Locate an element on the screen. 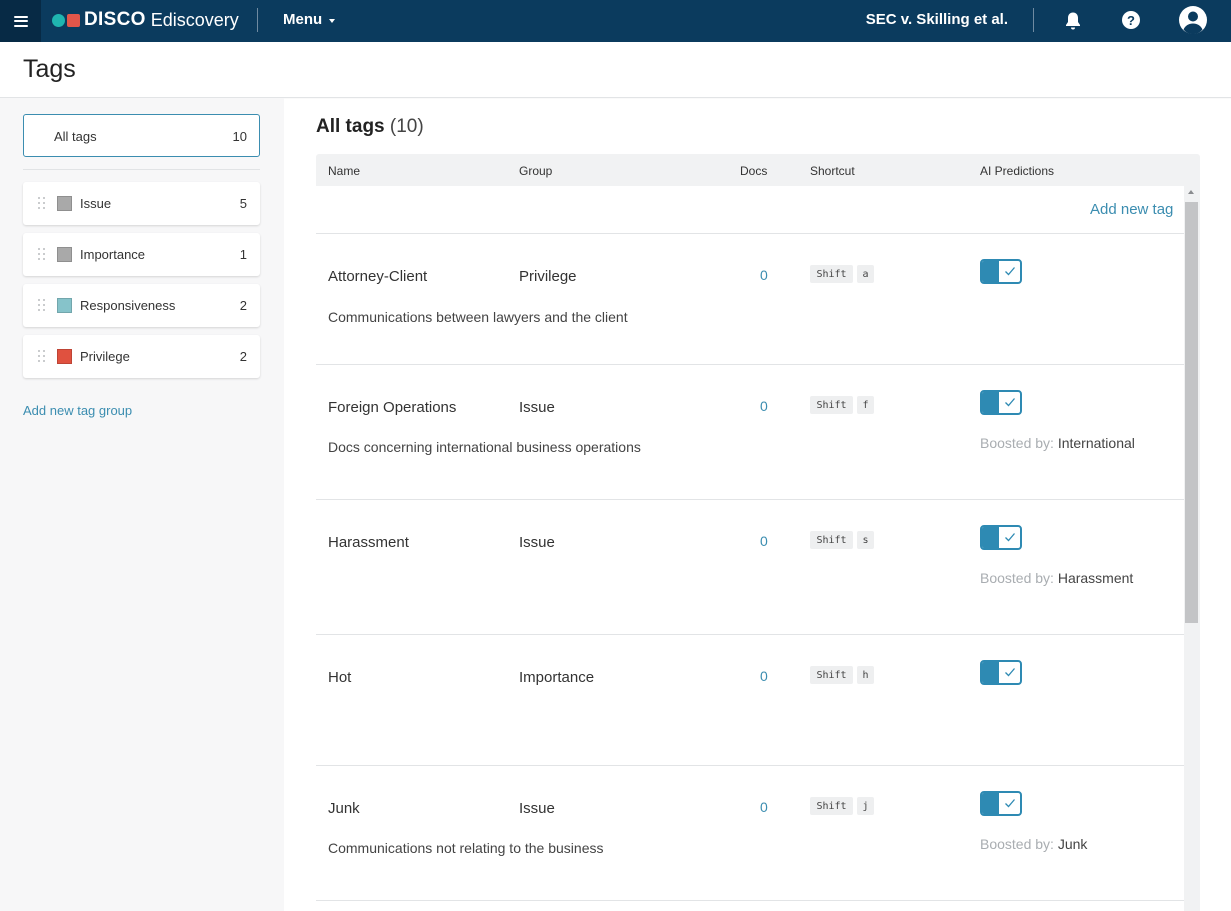  tag-group-responsiveness: Responsiveness 2 is located at coordinates (141, 305).